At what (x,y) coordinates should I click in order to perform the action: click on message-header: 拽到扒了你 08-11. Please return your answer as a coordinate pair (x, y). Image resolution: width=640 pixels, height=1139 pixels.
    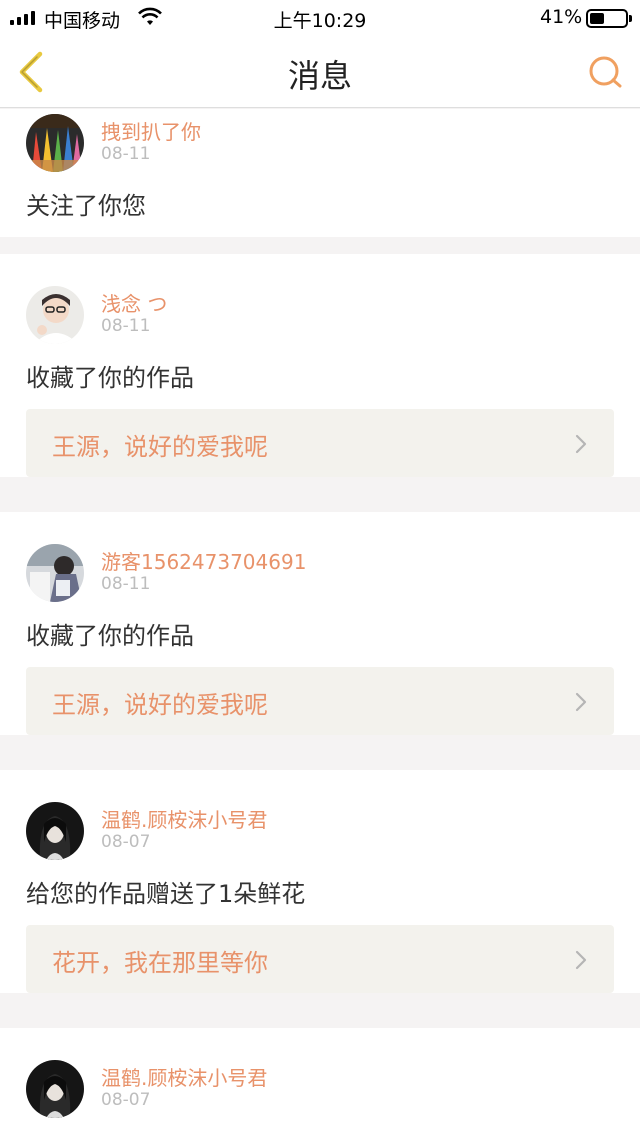
    Looking at the image, I should click on (320, 142).